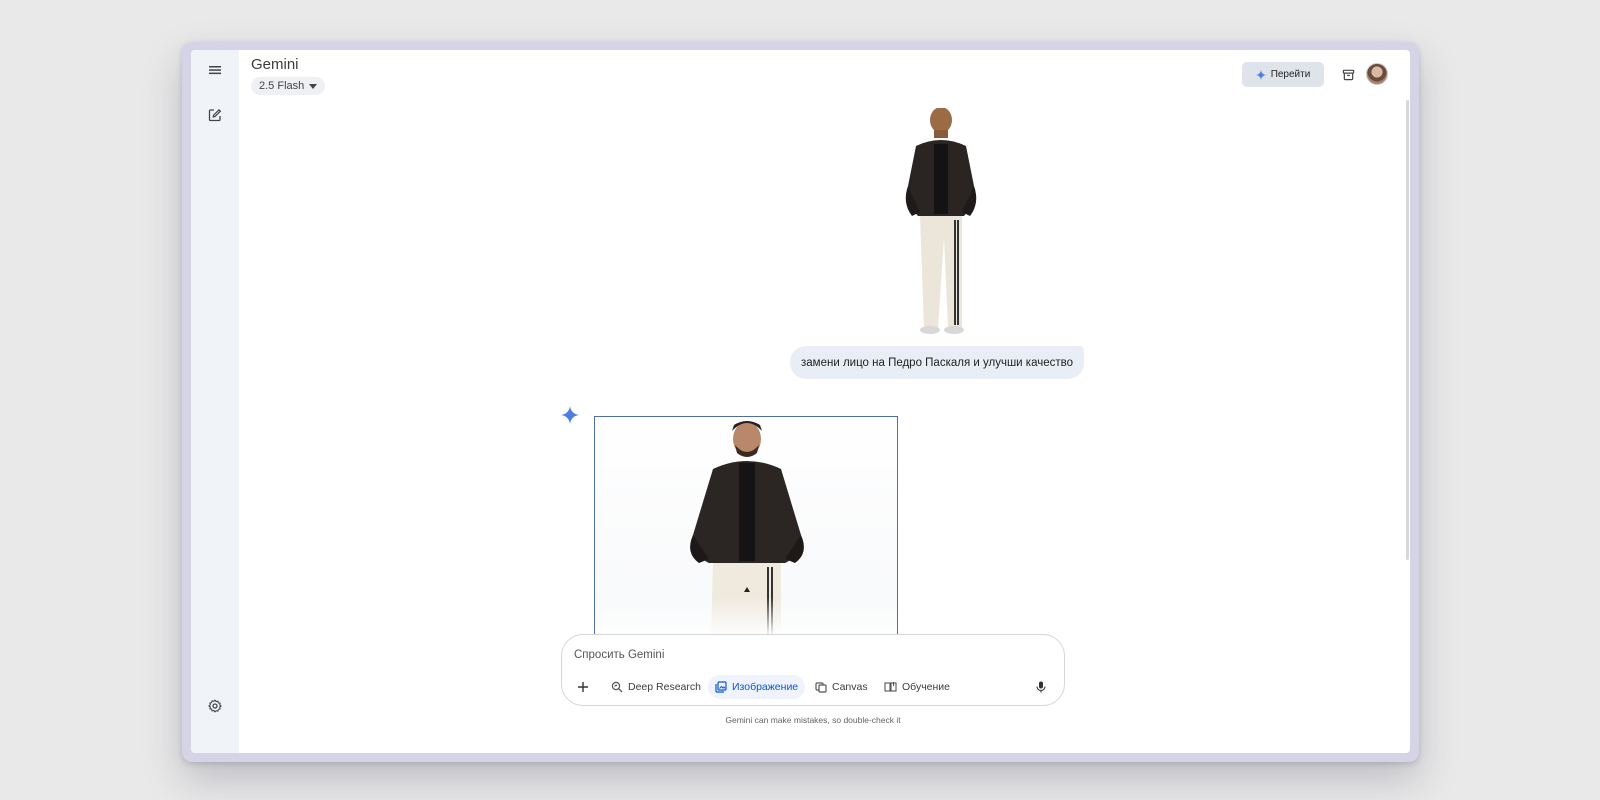  What do you see at coordinates (746, 617) in the screenshot?
I see `image-fade` at bounding box center [746, 617].